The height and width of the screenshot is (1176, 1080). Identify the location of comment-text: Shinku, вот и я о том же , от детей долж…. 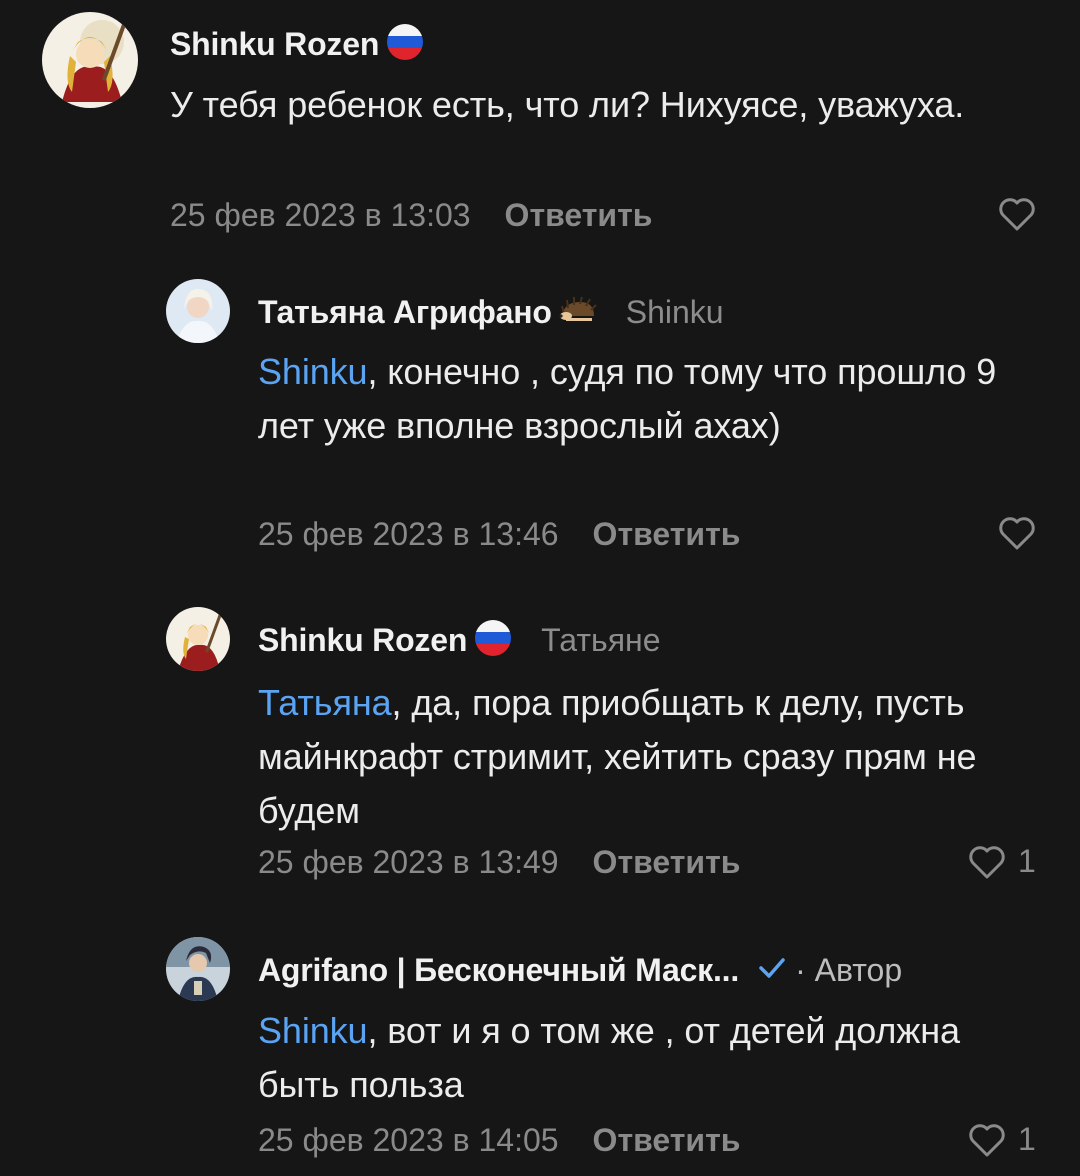
(609, 1057).